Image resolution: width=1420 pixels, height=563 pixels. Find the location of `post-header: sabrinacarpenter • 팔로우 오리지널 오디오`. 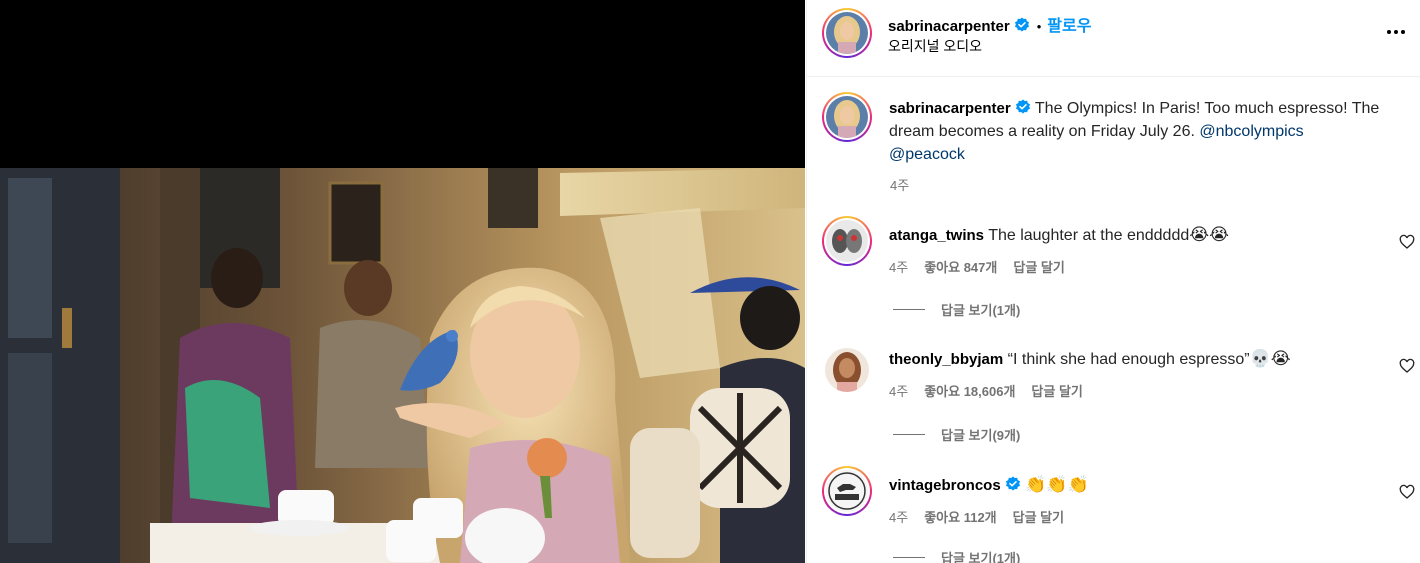

post-header: sabrinacarpenter • 팔로우 오리지널 오디오 is located at coordinates (1113, 38).